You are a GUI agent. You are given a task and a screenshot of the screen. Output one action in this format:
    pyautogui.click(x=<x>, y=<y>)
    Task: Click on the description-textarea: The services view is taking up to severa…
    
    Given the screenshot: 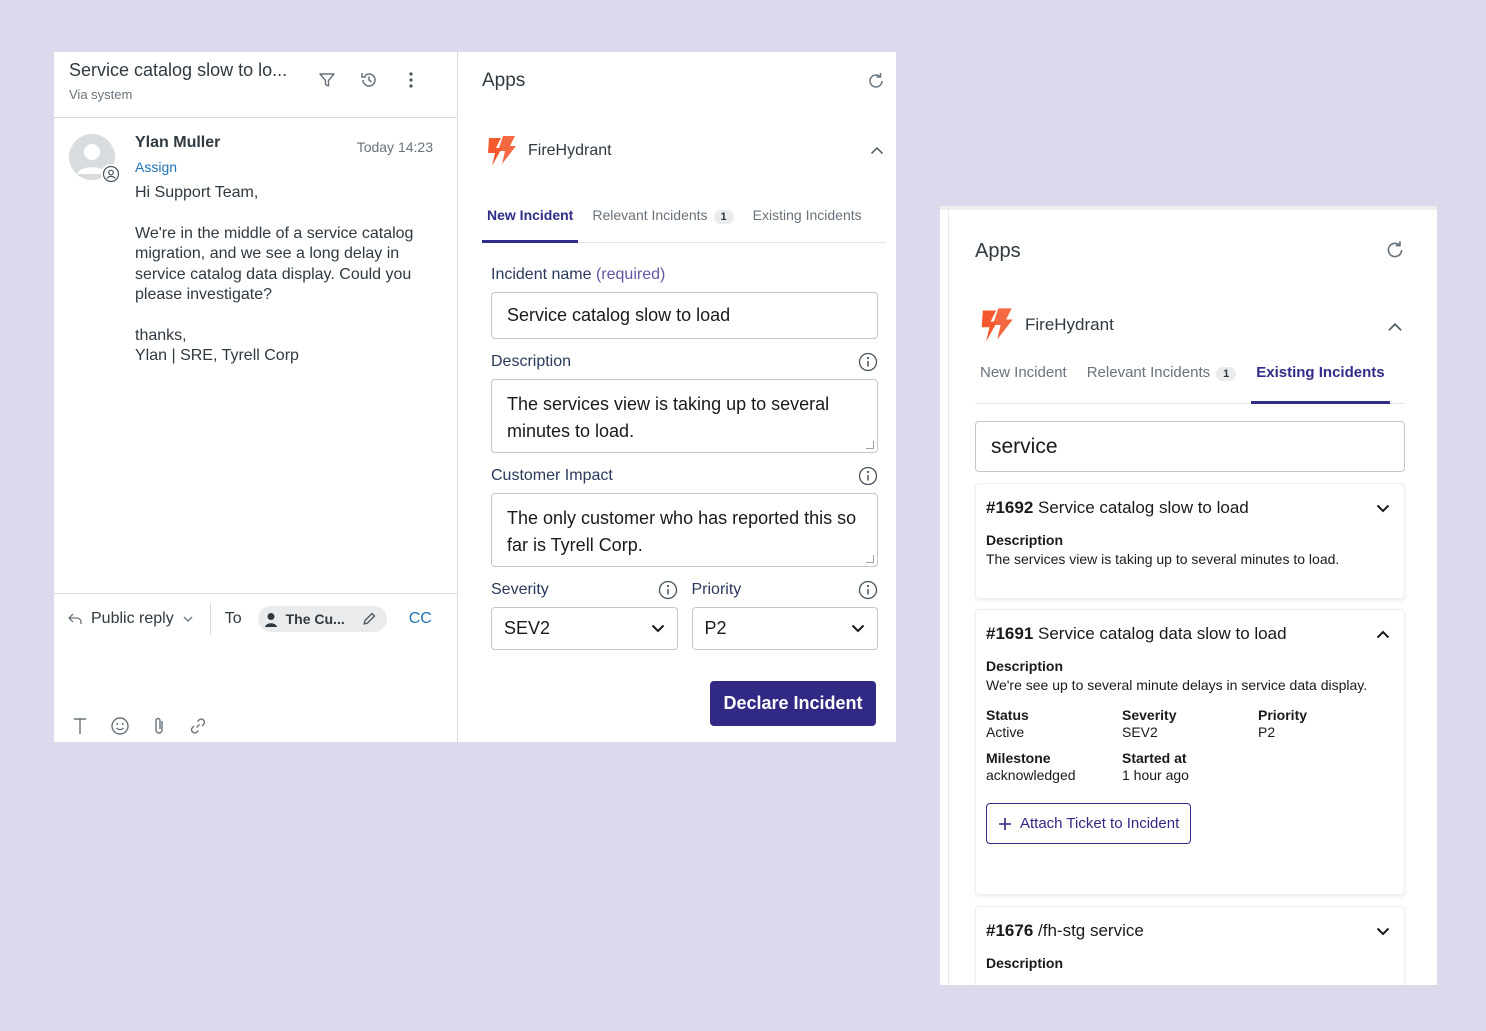 What is the action you would take?
    pyautogui.click(x=684, y=416)
    